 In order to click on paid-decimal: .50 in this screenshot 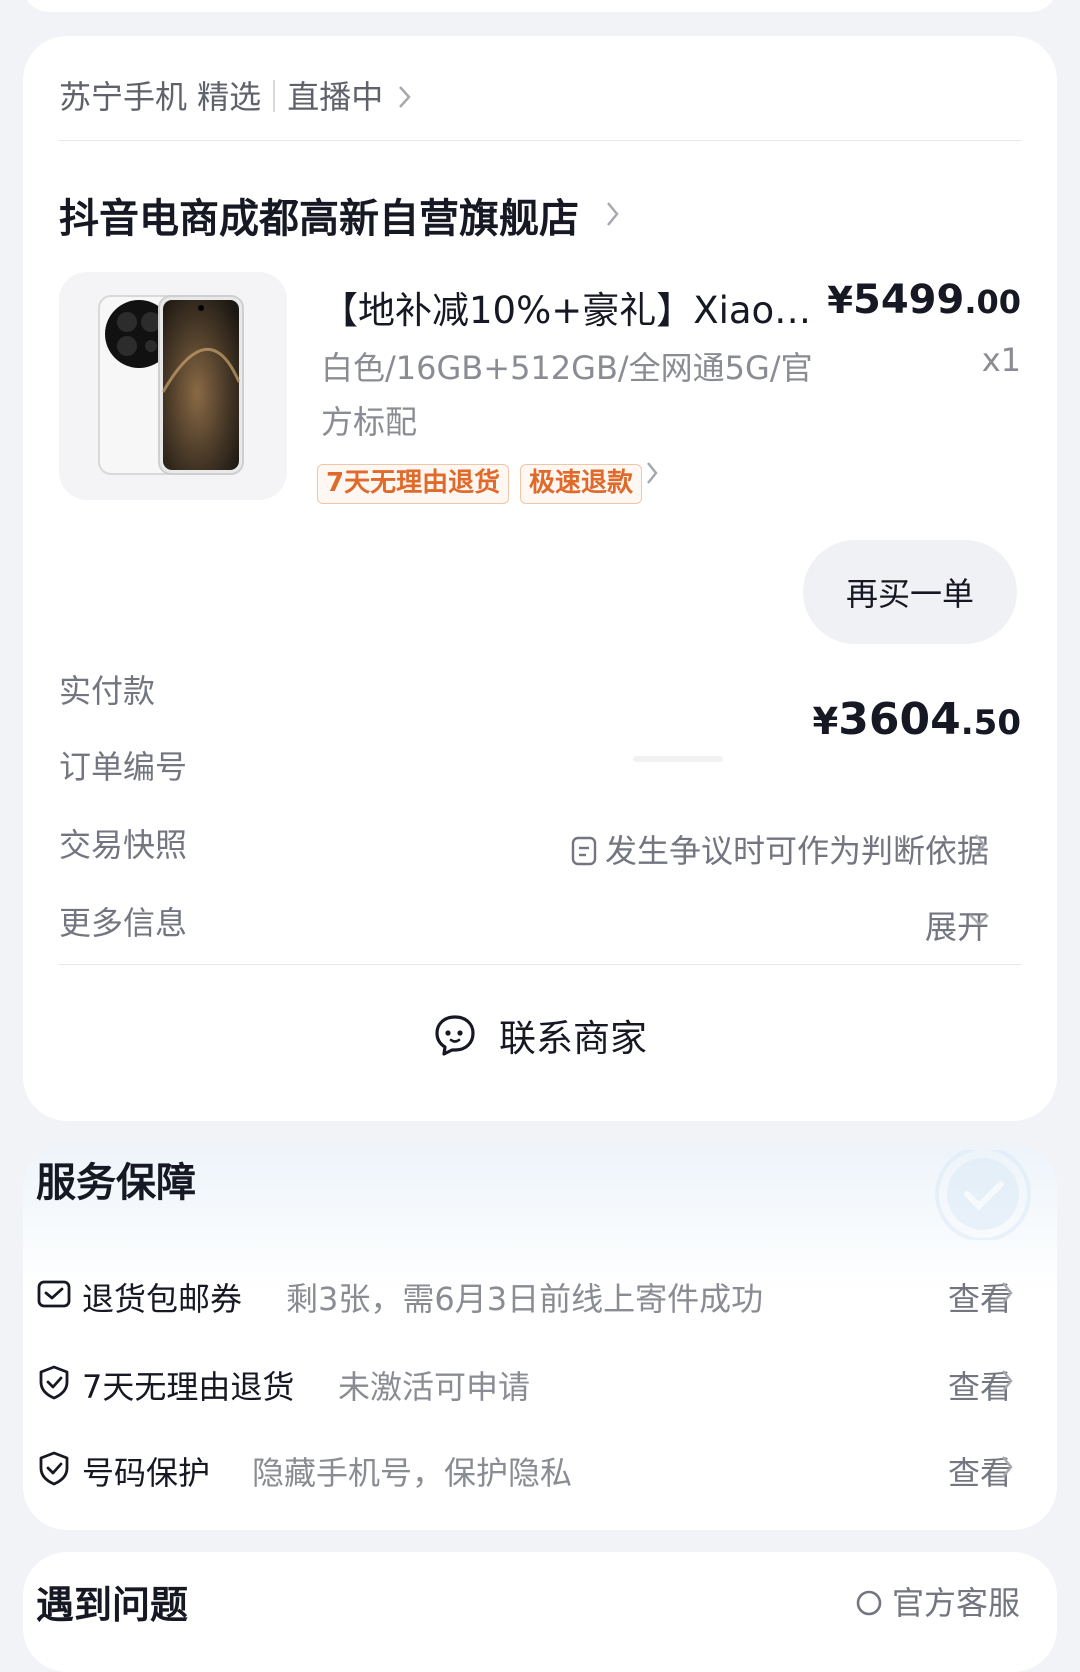, I will do `click(990, 723)`.